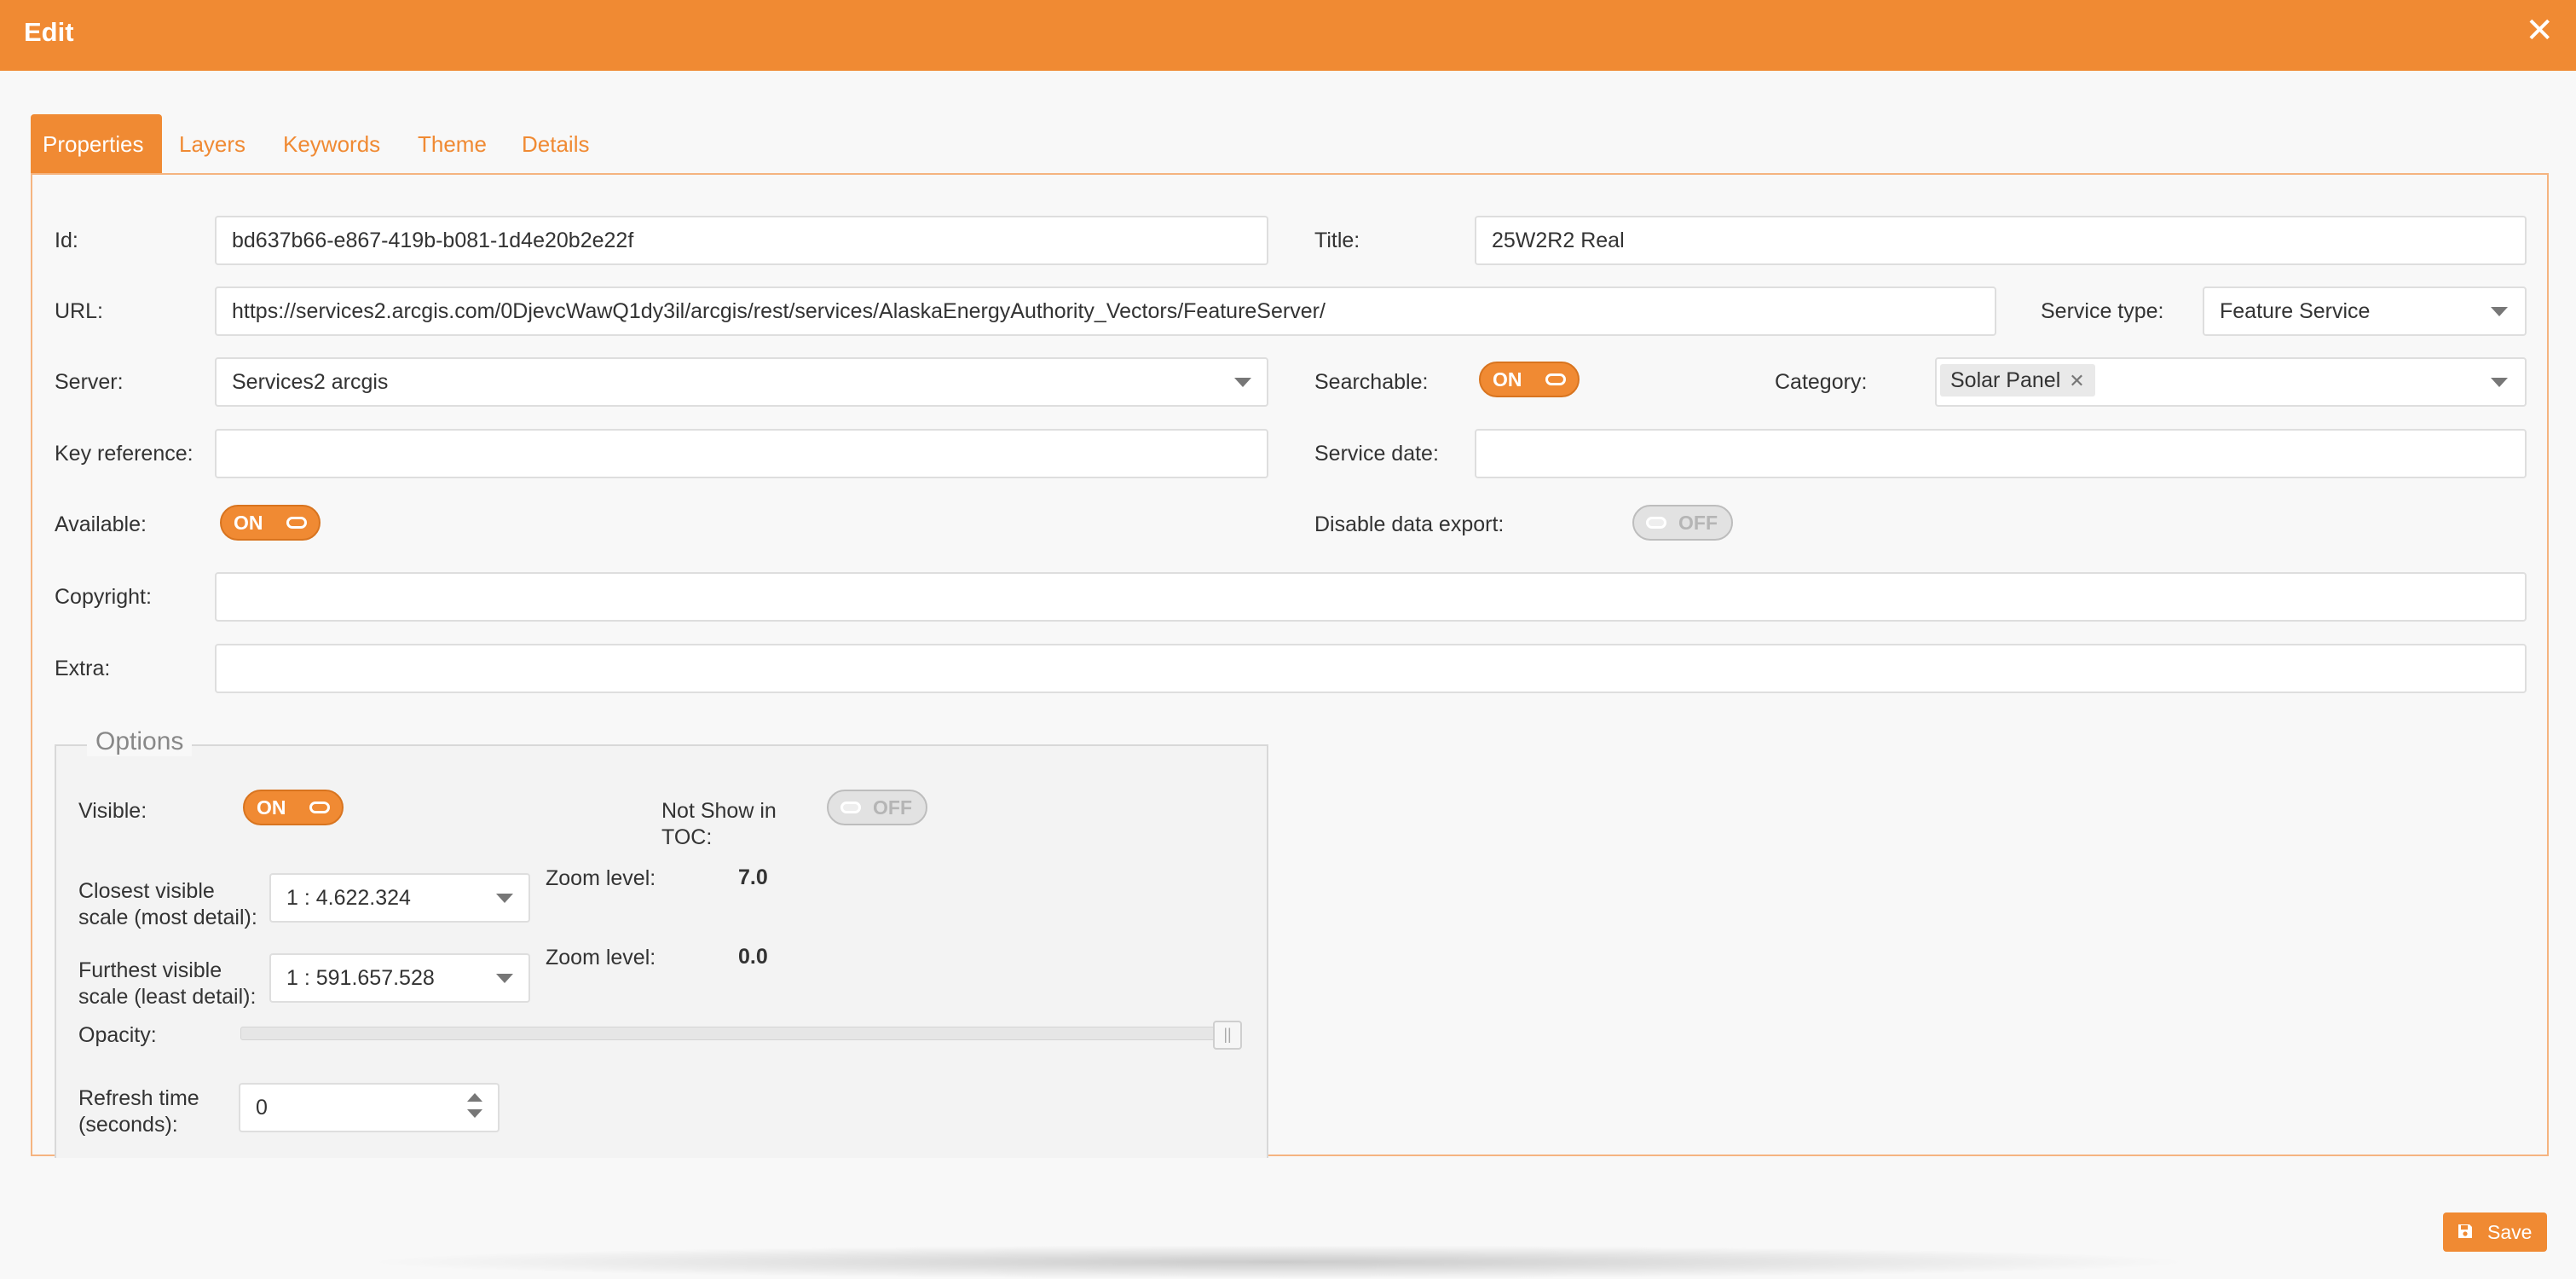 This screenshot has height=1279, width=2576. Describe the element at coordinates (83, 668) in the screenshot. I see `extra-label: Extra:` at that location.